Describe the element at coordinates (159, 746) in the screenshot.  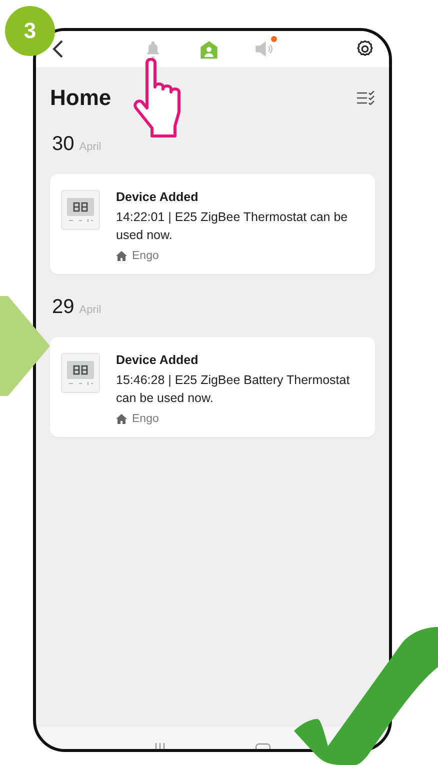
I see `recent-apps-icon` at that location.